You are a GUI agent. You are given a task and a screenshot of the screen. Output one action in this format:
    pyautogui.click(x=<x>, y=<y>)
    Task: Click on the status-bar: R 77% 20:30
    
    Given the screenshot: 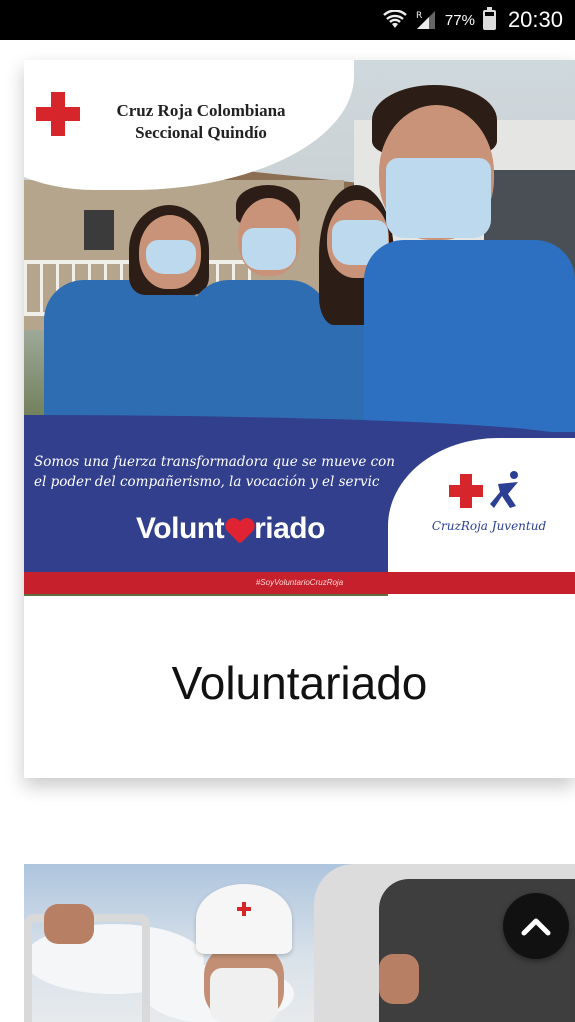 What is the action you would take?
    pyautogui.click(x=287, y=20)
    